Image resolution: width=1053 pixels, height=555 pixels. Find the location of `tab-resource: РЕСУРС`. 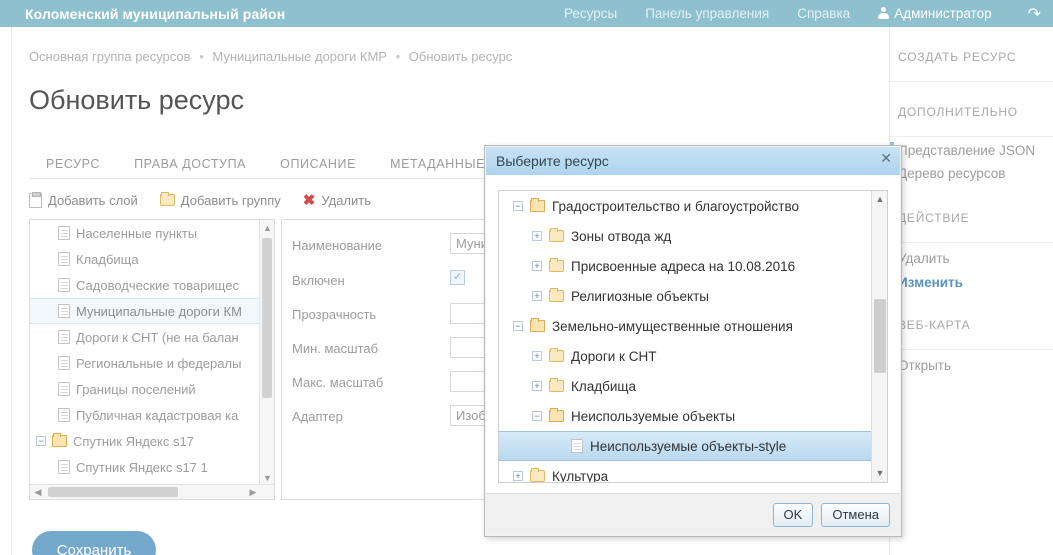

tab-resource: РЕСУРС is located at coordinates (73, 164).